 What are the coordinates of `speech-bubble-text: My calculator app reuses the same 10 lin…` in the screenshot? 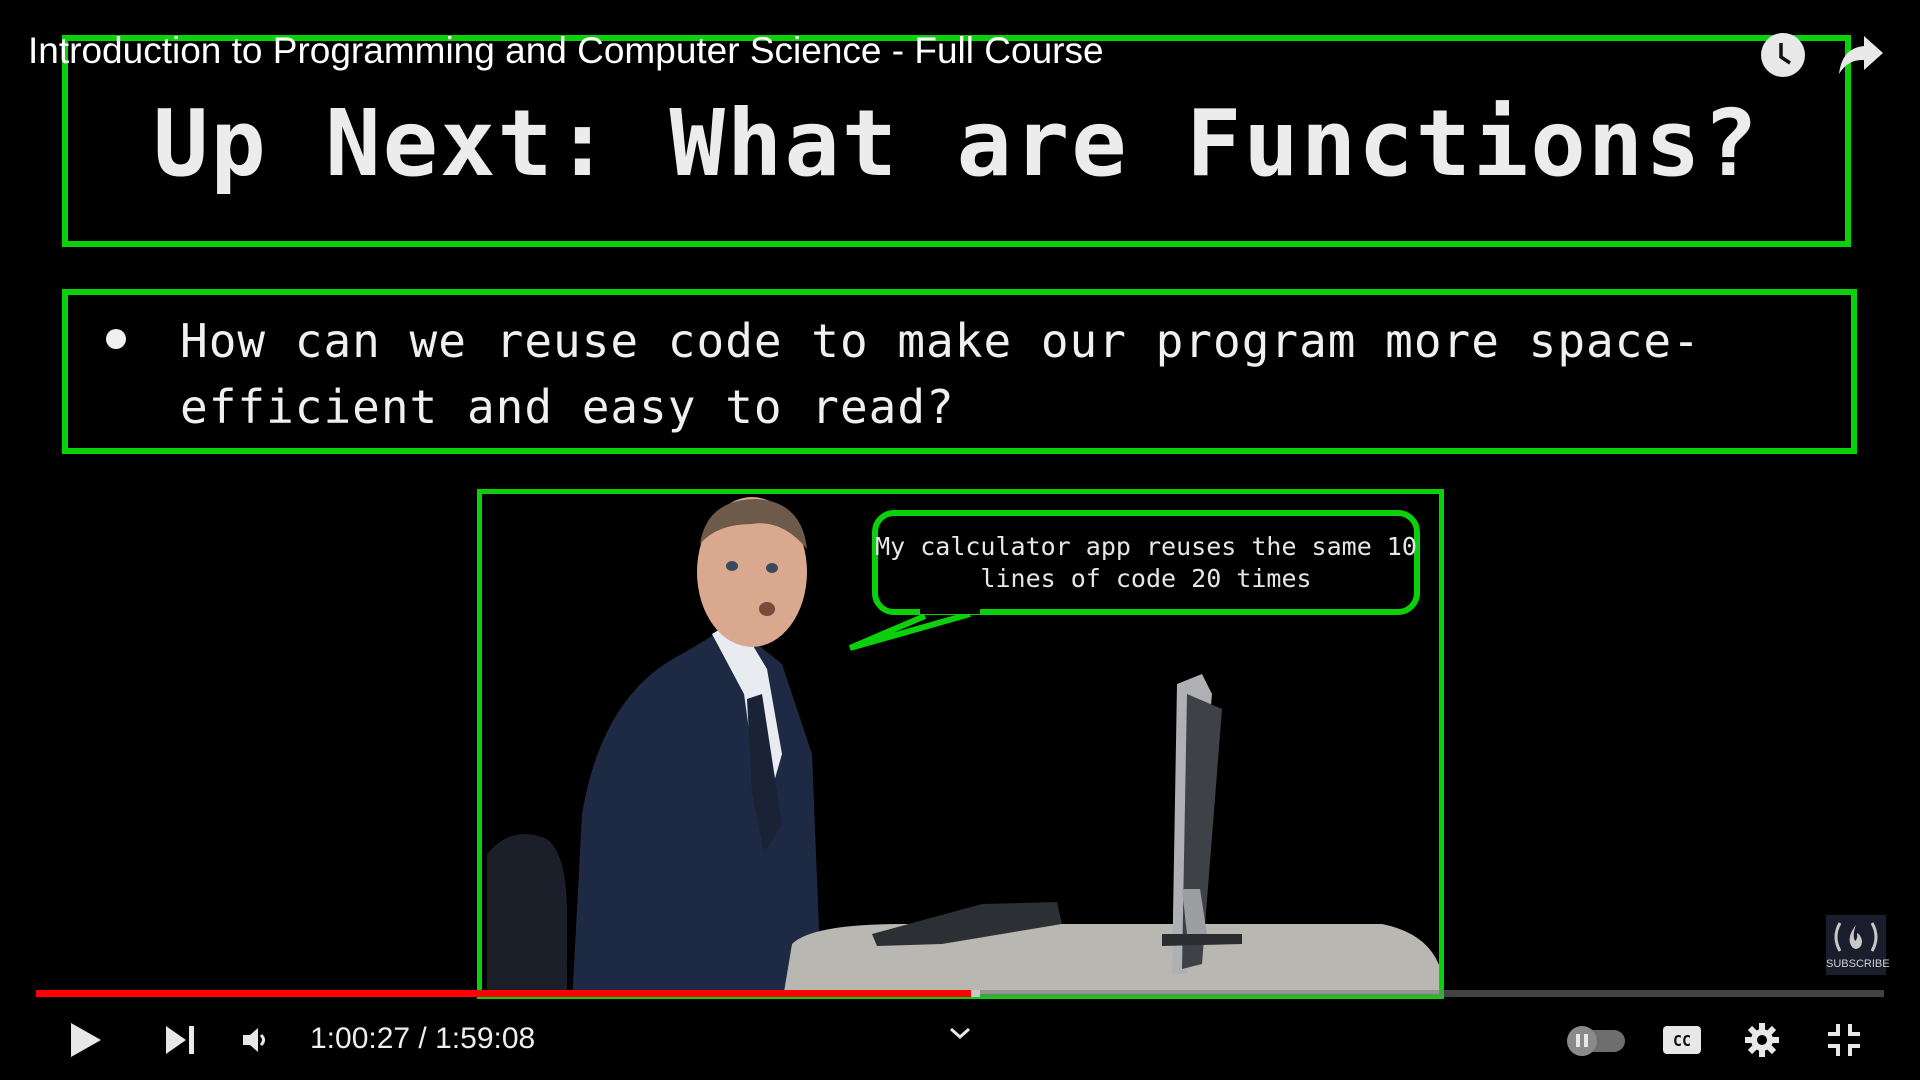 It's located at (1146, 562).